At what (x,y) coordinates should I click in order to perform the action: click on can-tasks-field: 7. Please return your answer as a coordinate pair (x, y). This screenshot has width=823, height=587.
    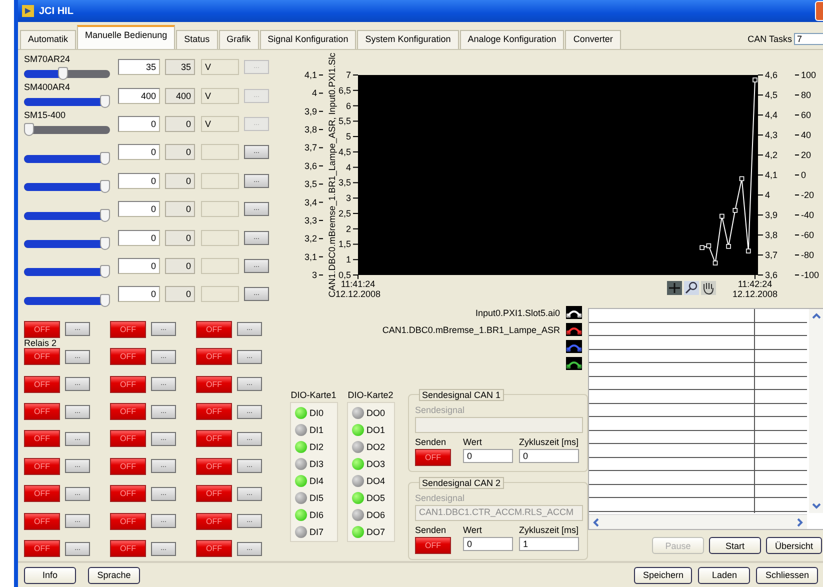
    Looking at the image, I should click on (808, 39).